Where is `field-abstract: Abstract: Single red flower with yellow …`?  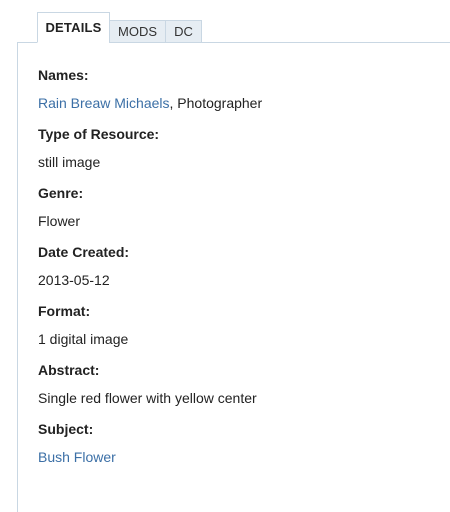
field-abstract: Abstract: Single red flower with yellow … is located at coordinates (150, 390).